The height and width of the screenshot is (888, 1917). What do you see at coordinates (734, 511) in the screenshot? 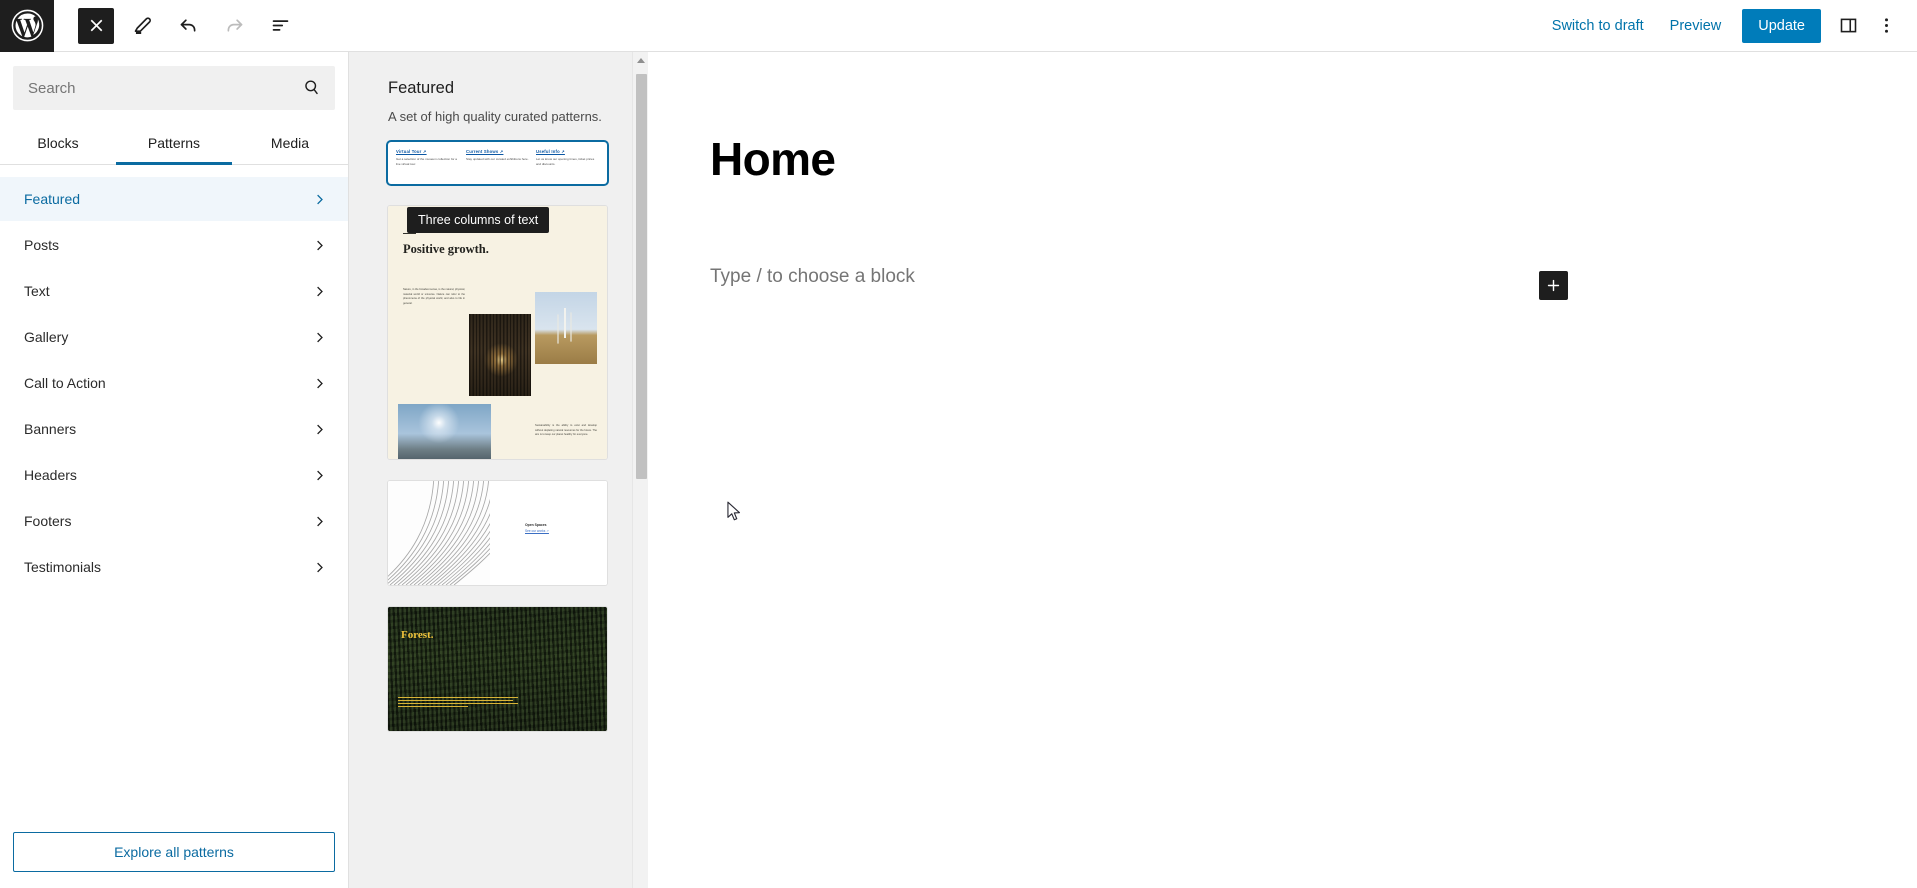
I see `mouse-cursor` at bounding box center [734, 511].